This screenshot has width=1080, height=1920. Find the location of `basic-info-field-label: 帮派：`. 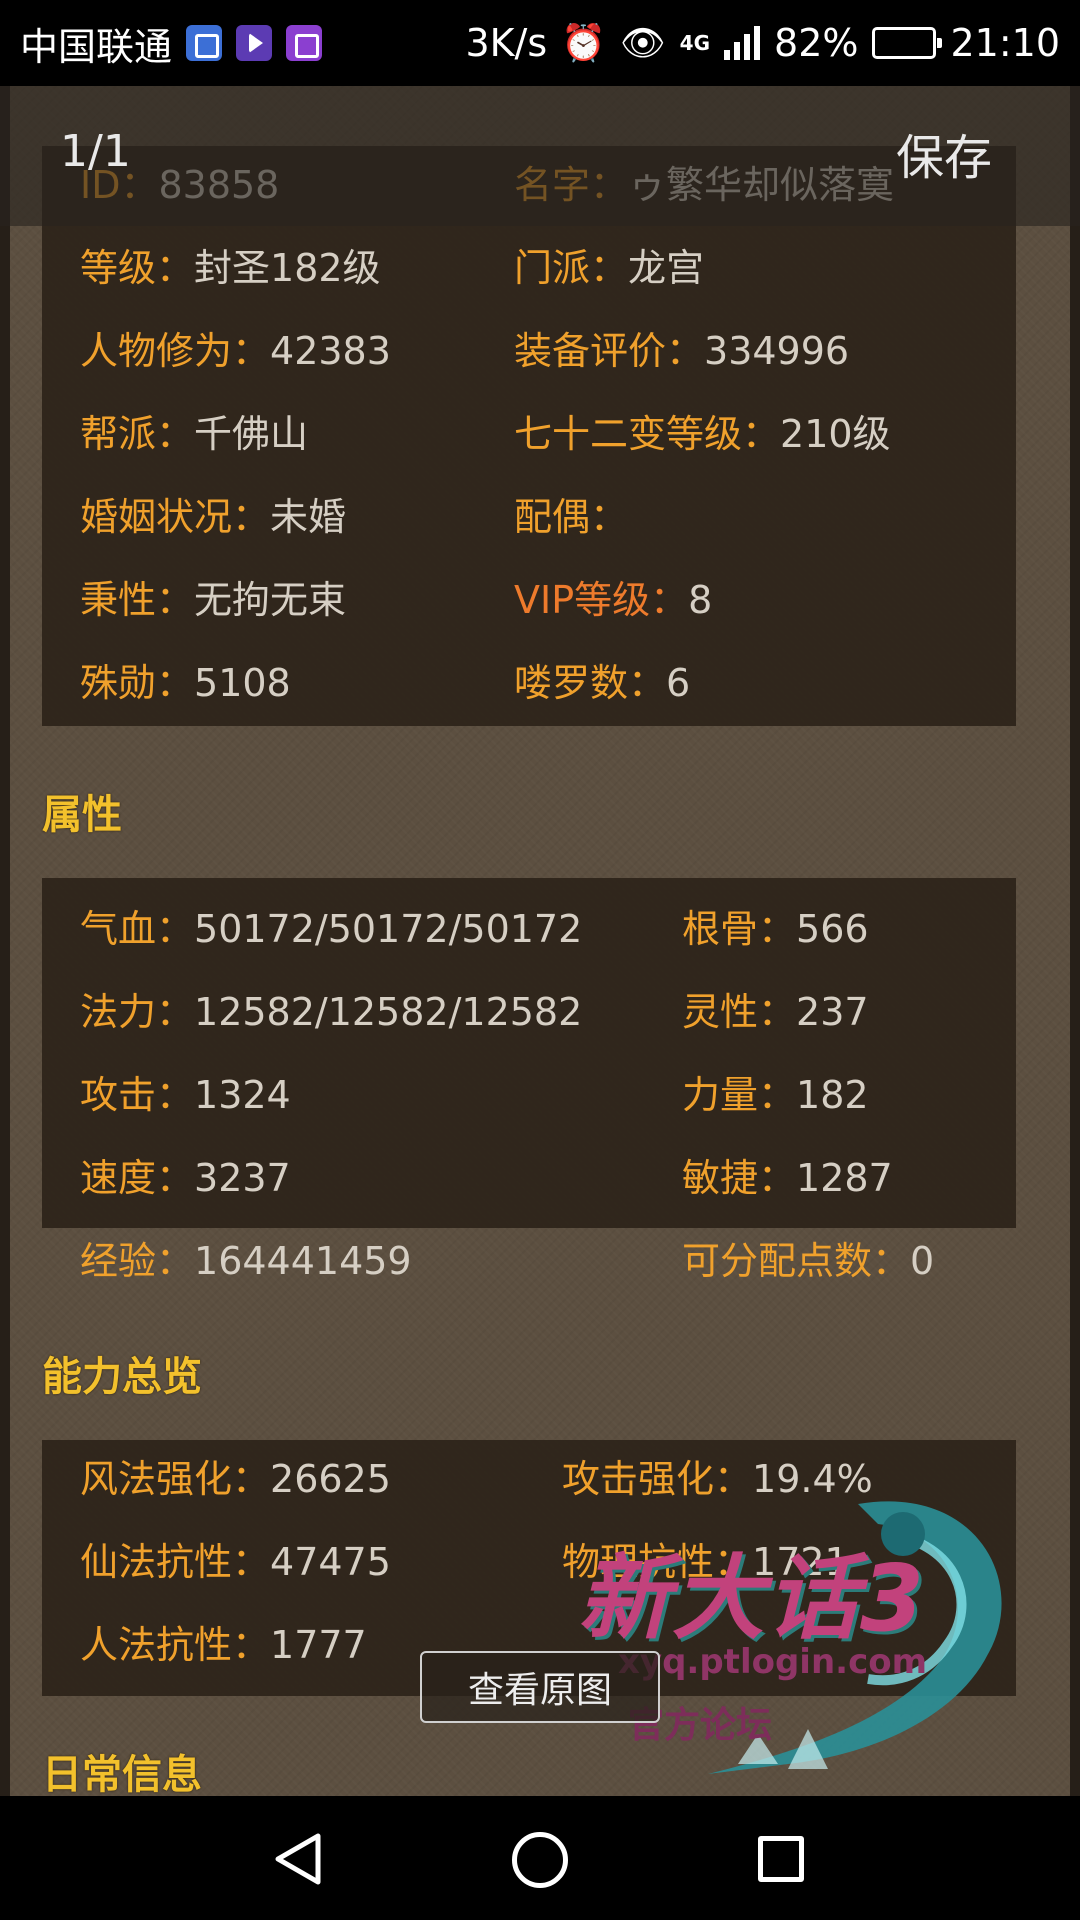

basic-info-field-label: 帮派： is located at coordinates (137, 434).